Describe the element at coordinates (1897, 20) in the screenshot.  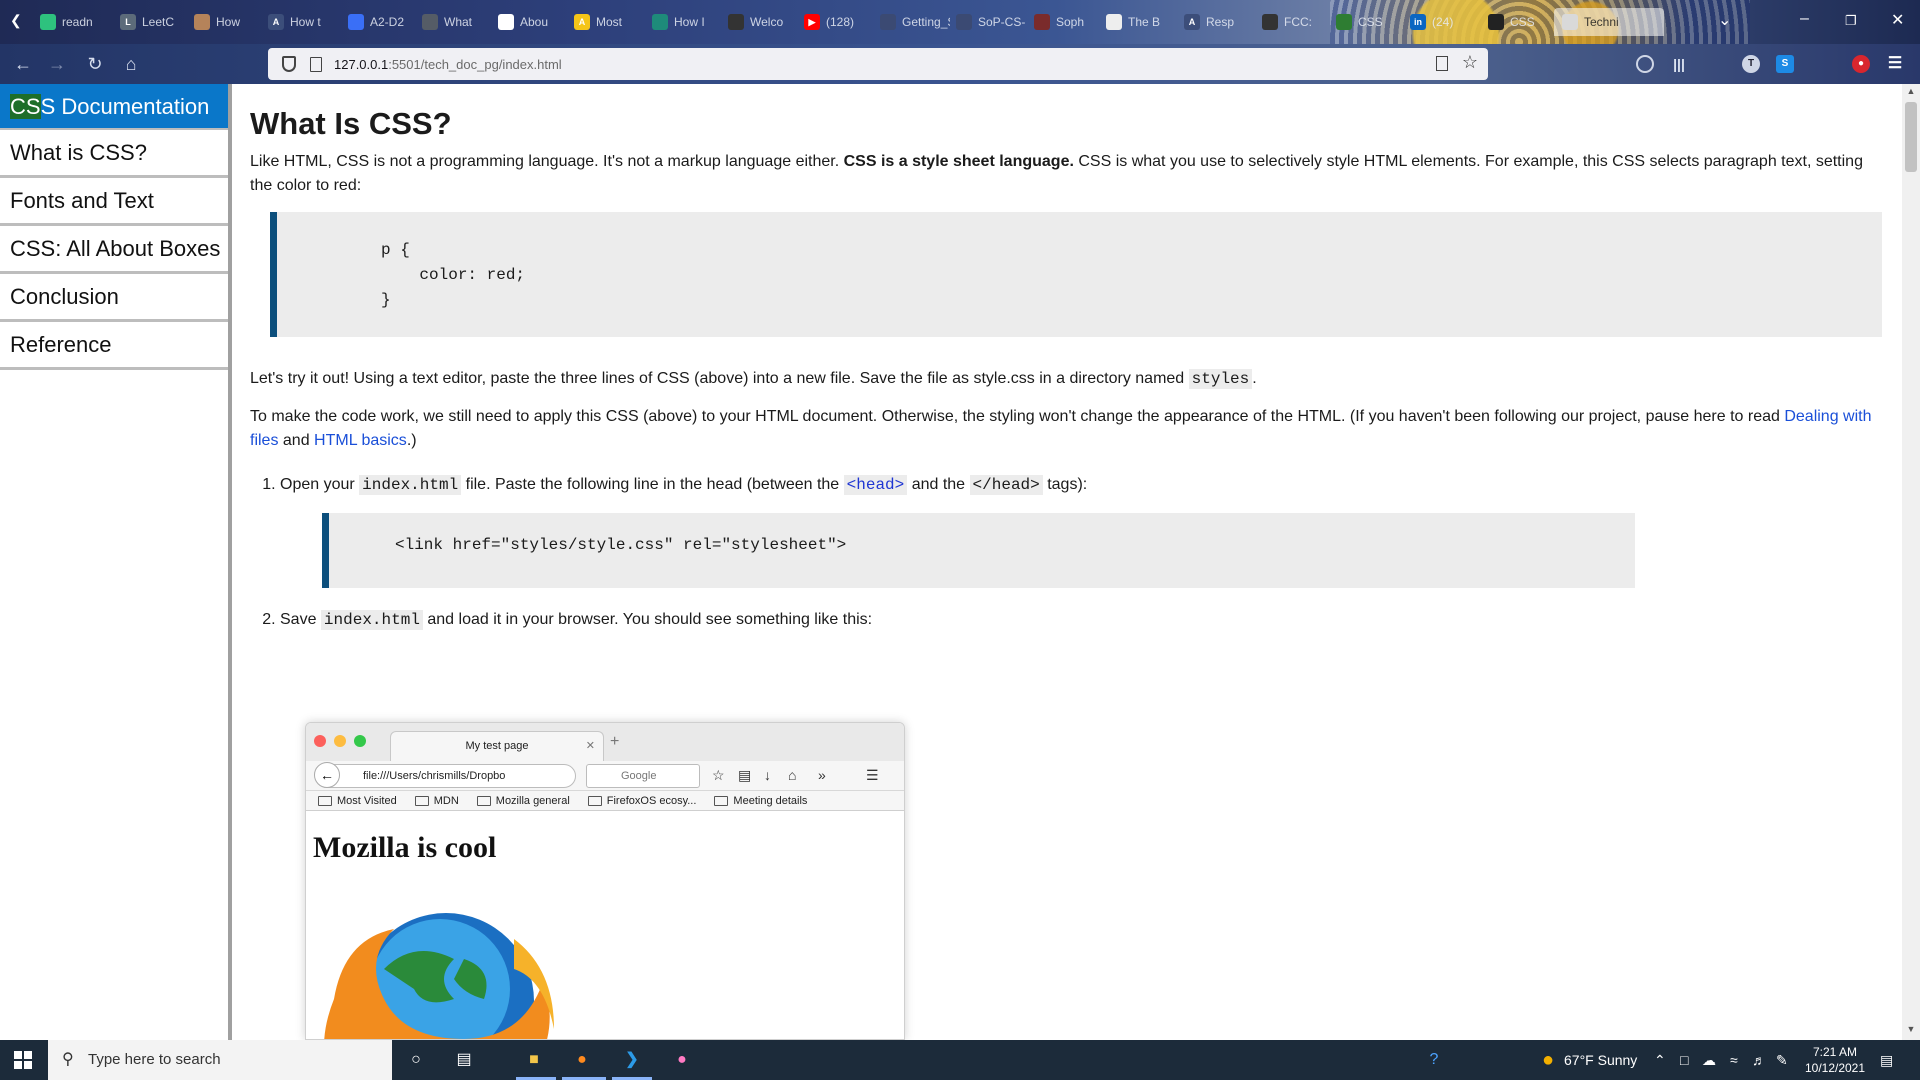
I see `close-window-icon: ✕` at that location.